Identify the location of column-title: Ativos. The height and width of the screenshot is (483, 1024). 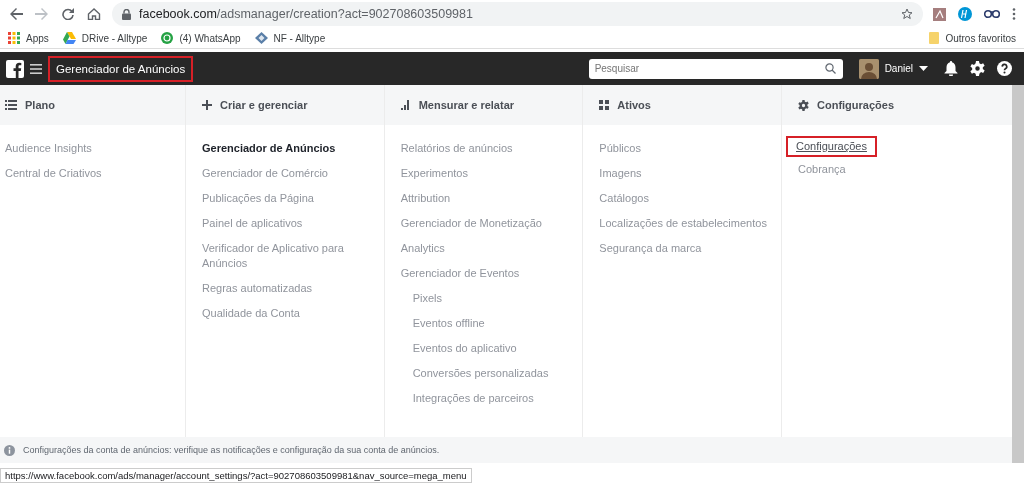
(634, 105).